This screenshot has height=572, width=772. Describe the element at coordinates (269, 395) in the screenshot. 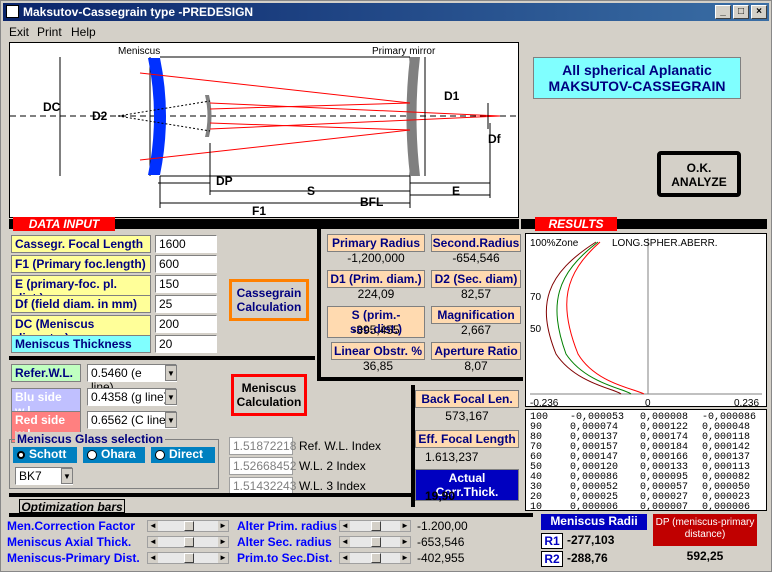

I see `meniscus-calculation-button: Meniscus Calculation` at that location.